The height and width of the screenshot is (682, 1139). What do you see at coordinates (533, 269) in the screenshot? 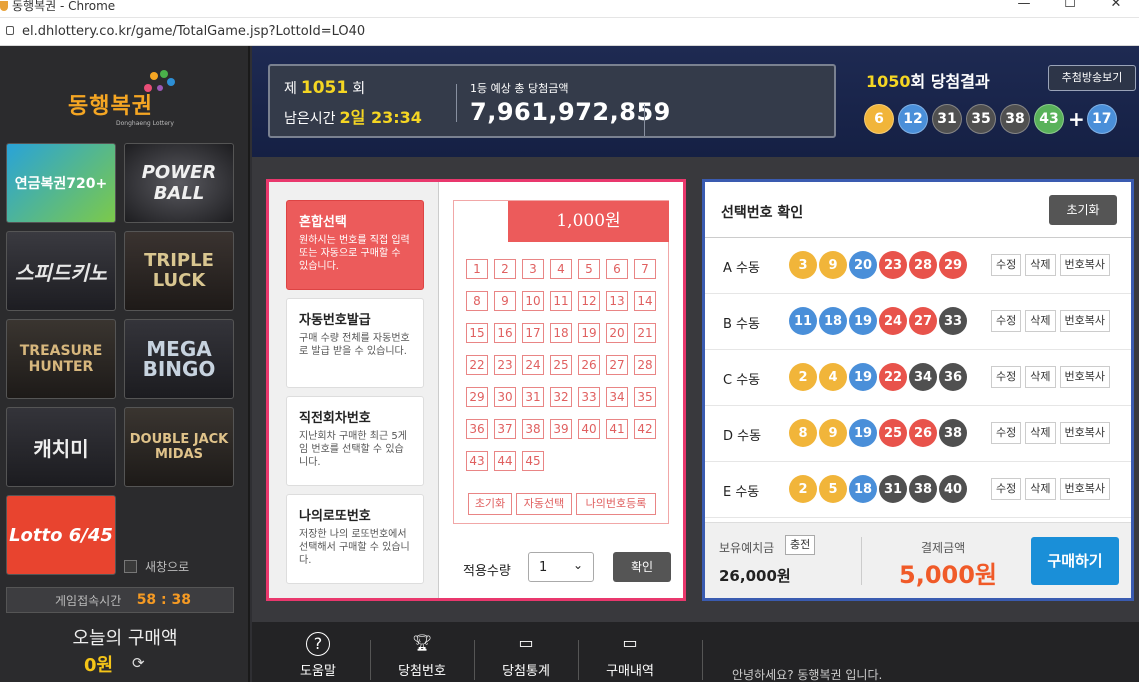
I see `number-cell: 3` at bounding box center [533, 269].